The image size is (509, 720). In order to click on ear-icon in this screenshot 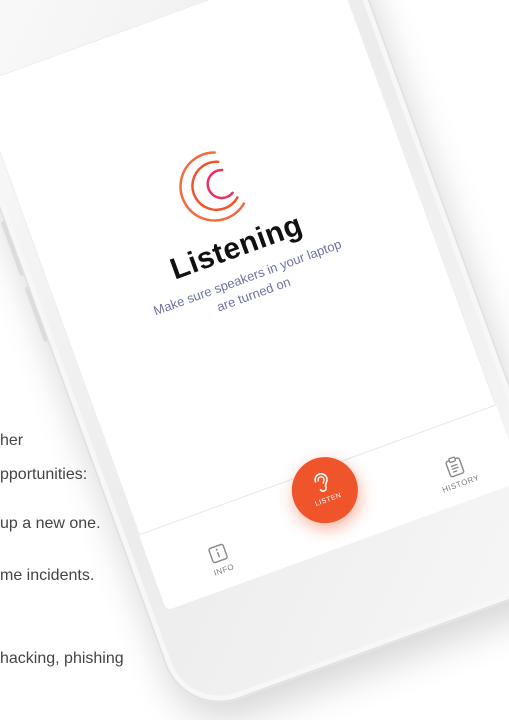, I will do `click(321, 482)`.